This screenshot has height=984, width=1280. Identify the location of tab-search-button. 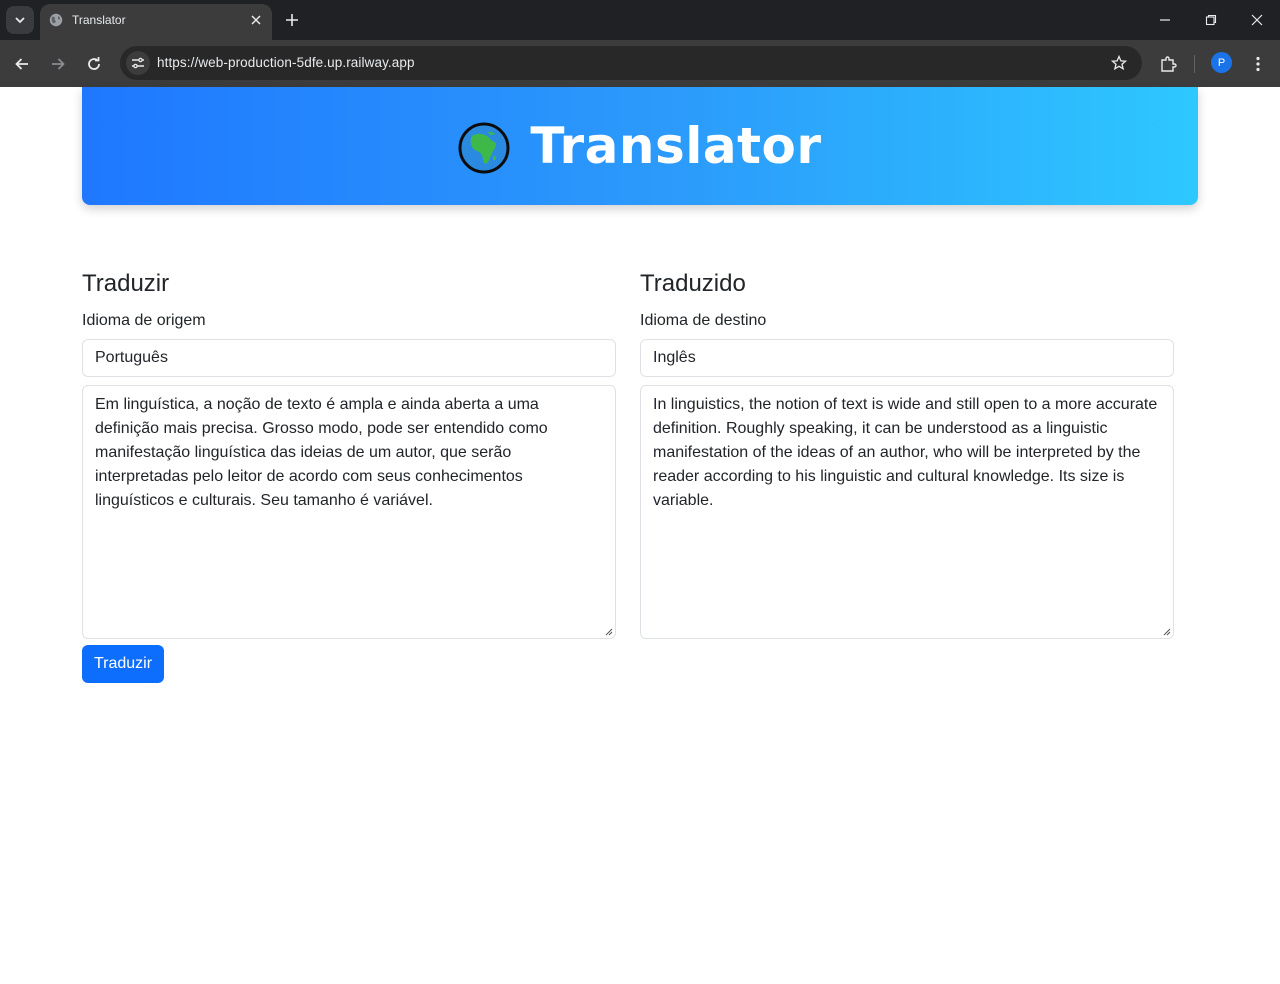
(20, 20).